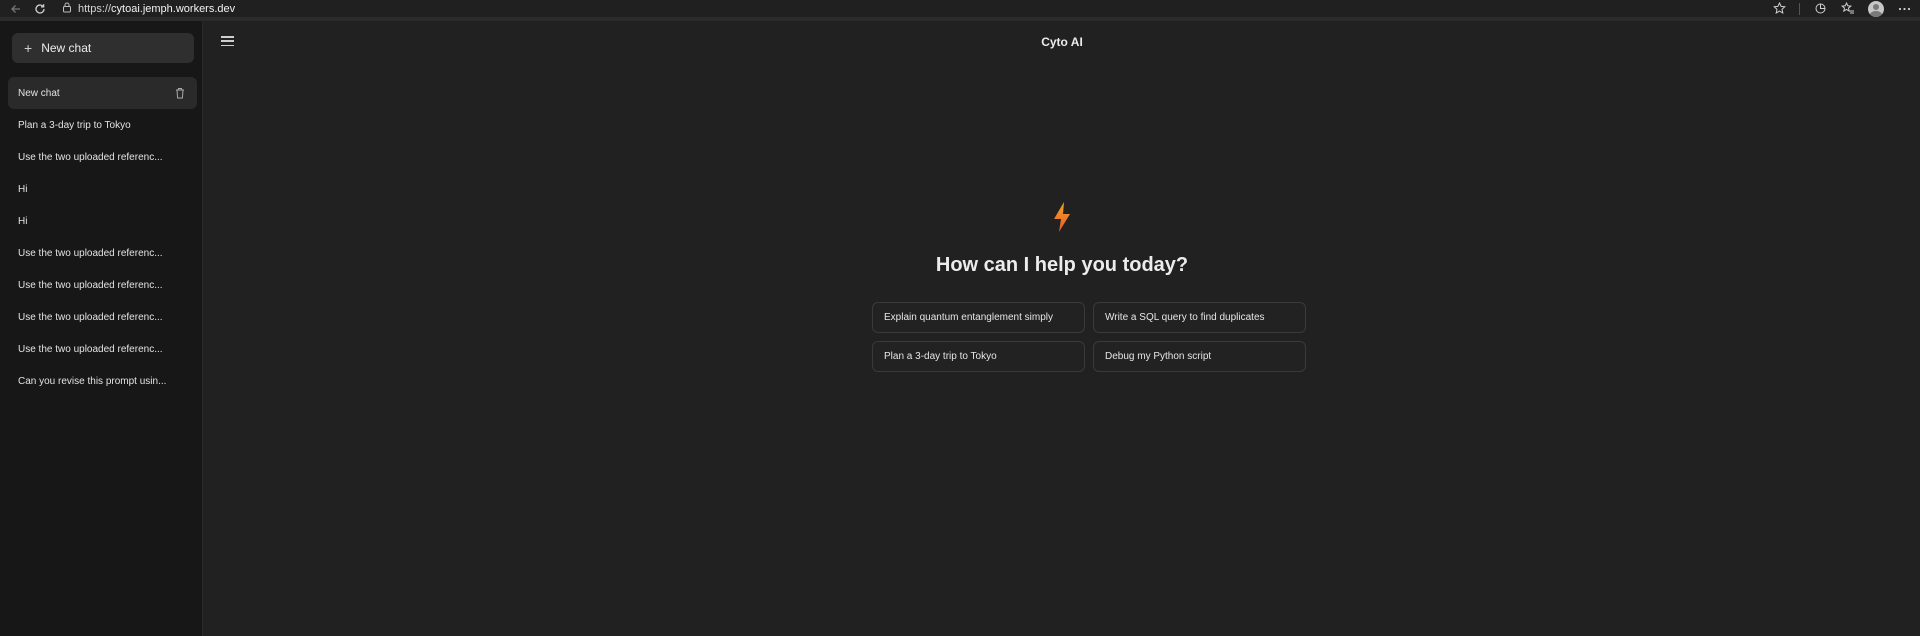 This screenshot has width=1920, height=636. I want to click on suggestion-chip: Write a SQL query to find duplicates, so click(1199, 317).